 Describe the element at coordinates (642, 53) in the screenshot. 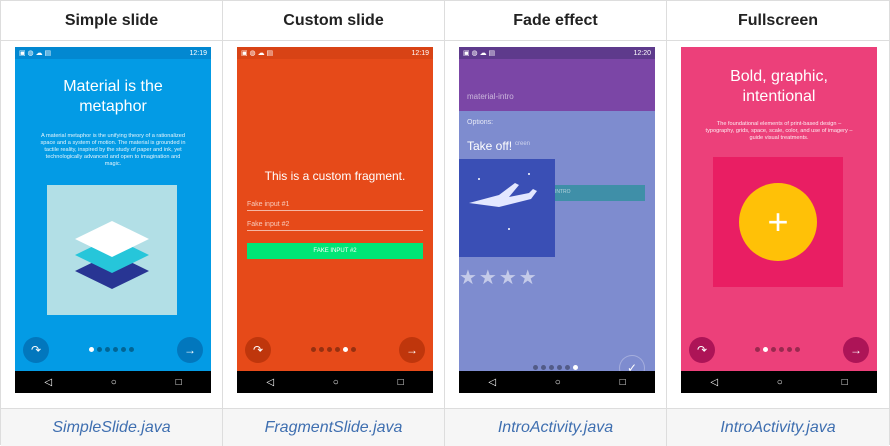

I see `status-time: 12:20` at that location.